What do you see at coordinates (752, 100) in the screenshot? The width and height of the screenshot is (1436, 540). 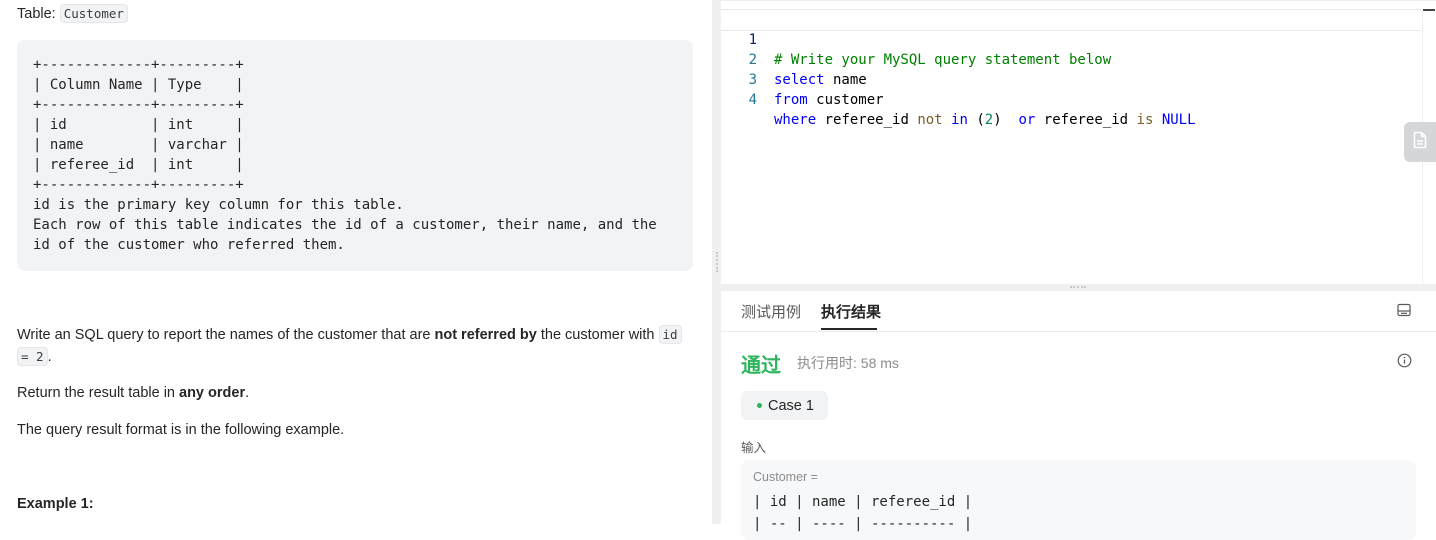 I see `line-number: 4` at bounding box center [752, 100].